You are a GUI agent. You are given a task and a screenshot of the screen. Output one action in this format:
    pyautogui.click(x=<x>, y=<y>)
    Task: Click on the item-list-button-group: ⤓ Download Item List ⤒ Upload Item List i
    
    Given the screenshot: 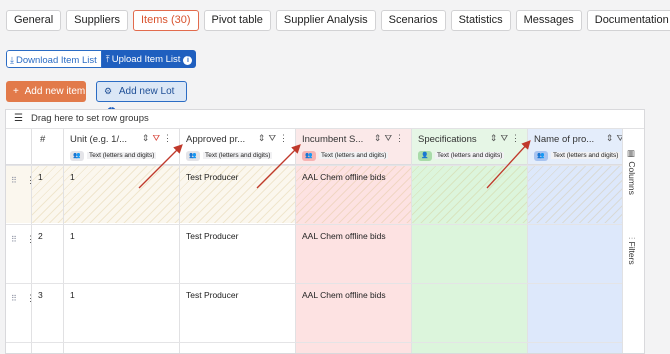 What is the action you would take?
    pyautogui.click(x=101, y=59)
    